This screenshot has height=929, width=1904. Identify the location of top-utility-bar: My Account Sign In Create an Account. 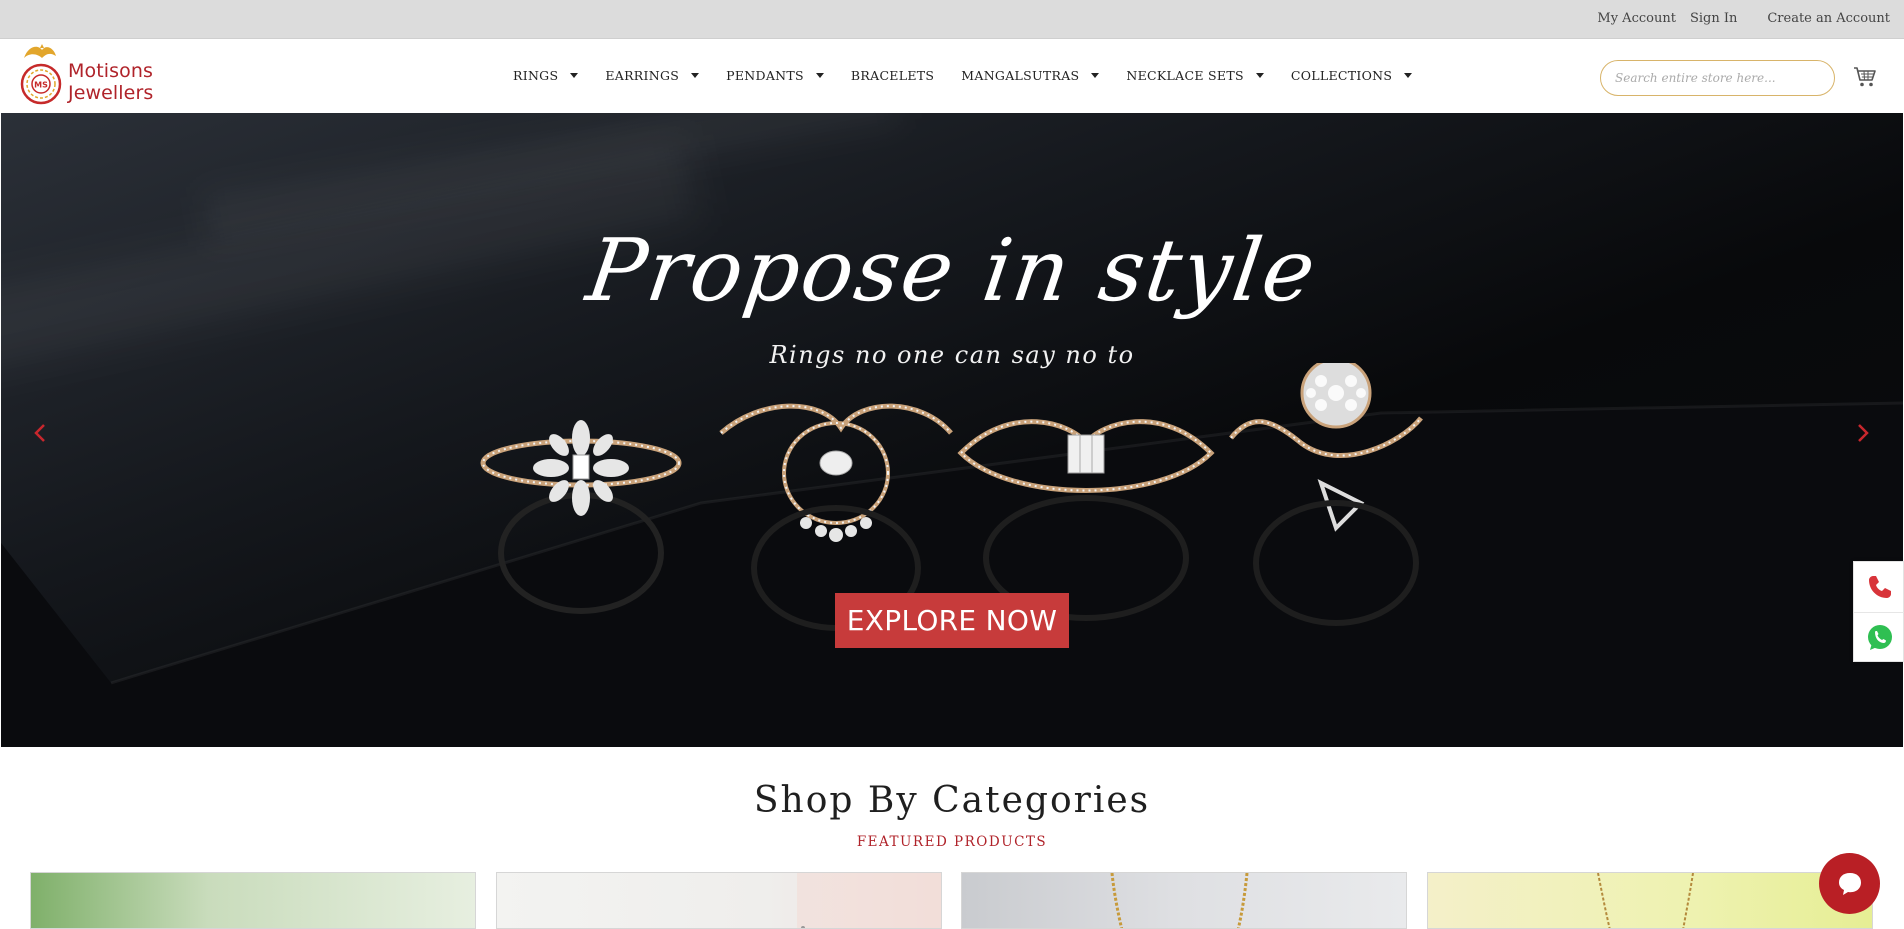
(952, 19).